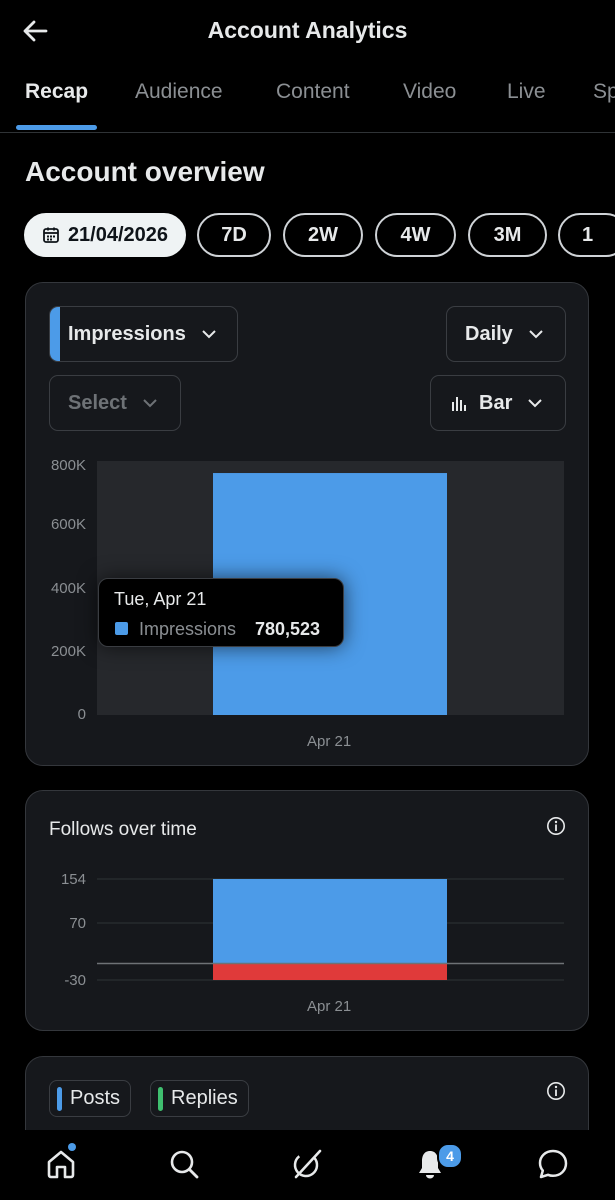  What do you see at coordinates (459, 404) in the screenshot?
I see `bar-chart-icon` at bounding box center [459, 404].